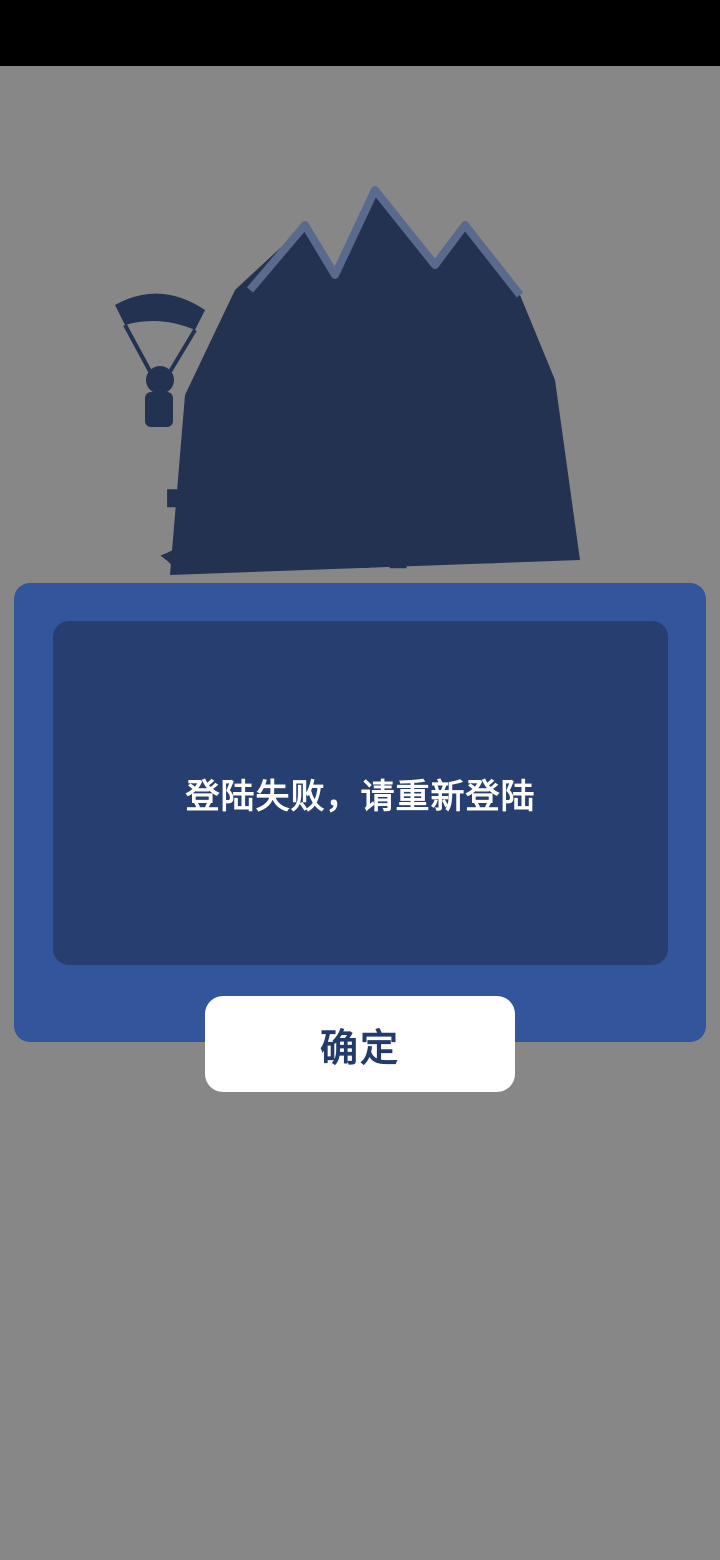 The image size is (720, 1560). What do you see at coordinates (359, 1047) in the screenshot?
I see `confirm-button-label: 确定` at bounding box center [359, 1047].